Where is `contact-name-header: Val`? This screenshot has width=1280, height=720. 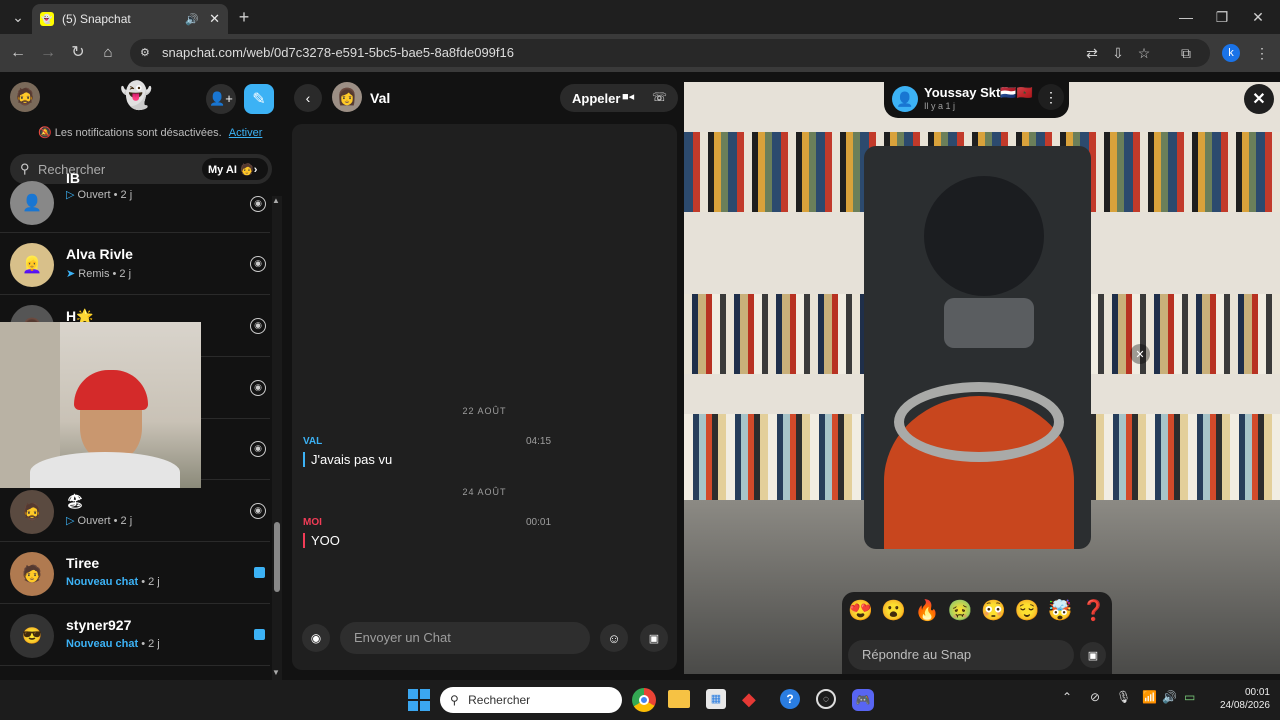 contact-name-header: Val is located at coordinates (380, 98).